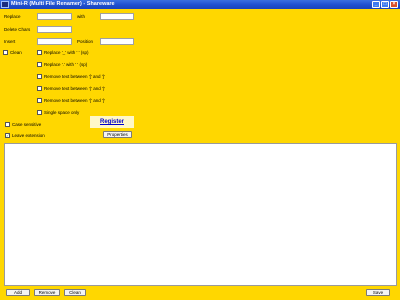 The image size is (400, 300). What do you see at coordinates (74, 76) in the screenshot?
I see `option-label-square-brackets: Remove text between '[' and ']'` at bounding box center [74, 76].